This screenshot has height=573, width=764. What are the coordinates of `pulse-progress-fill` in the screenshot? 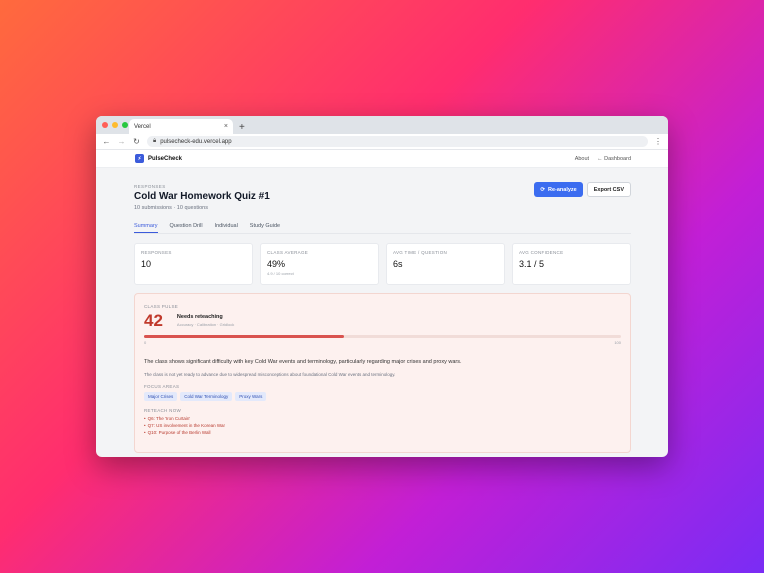 It's located at (244, 336).